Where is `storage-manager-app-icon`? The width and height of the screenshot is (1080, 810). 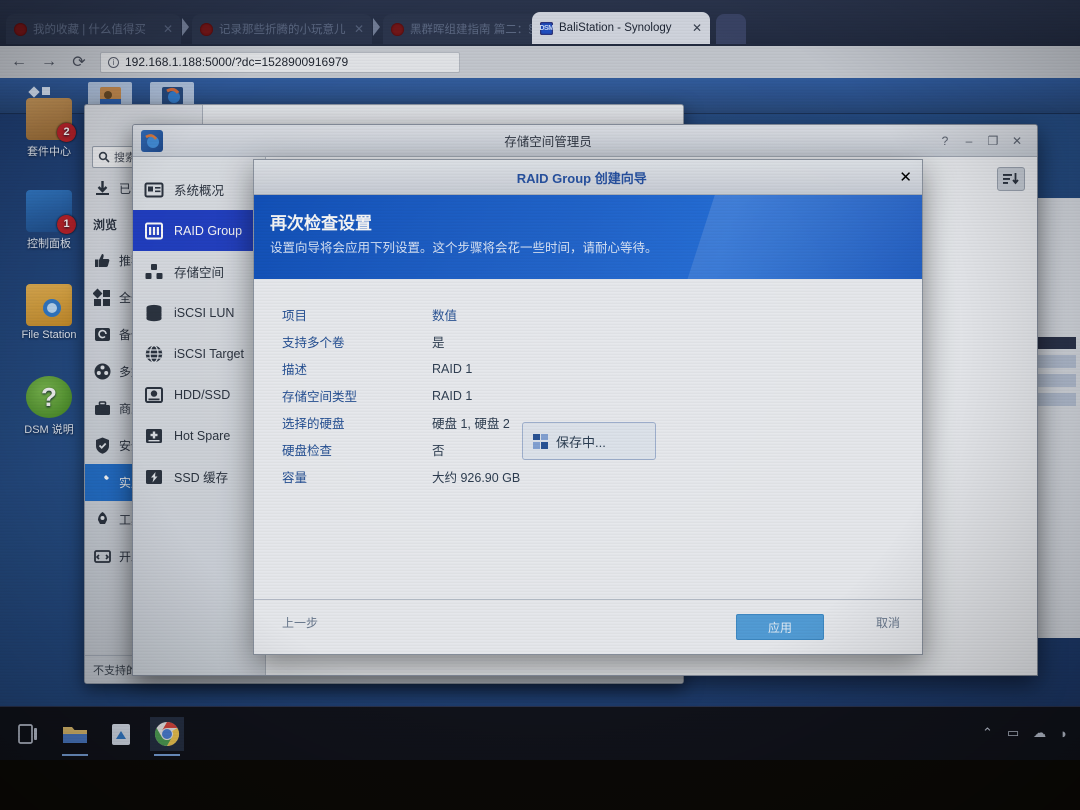 storage-manager-app-icon is located at coordinates (152, 140).